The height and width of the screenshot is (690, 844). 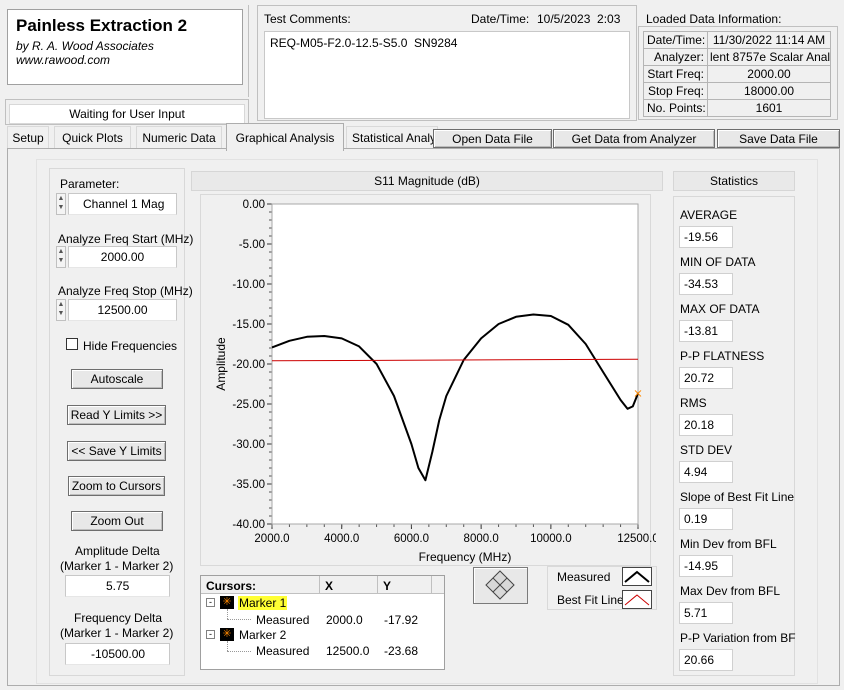 I want to click on legend-measured-line, so click(x=637, y=576).